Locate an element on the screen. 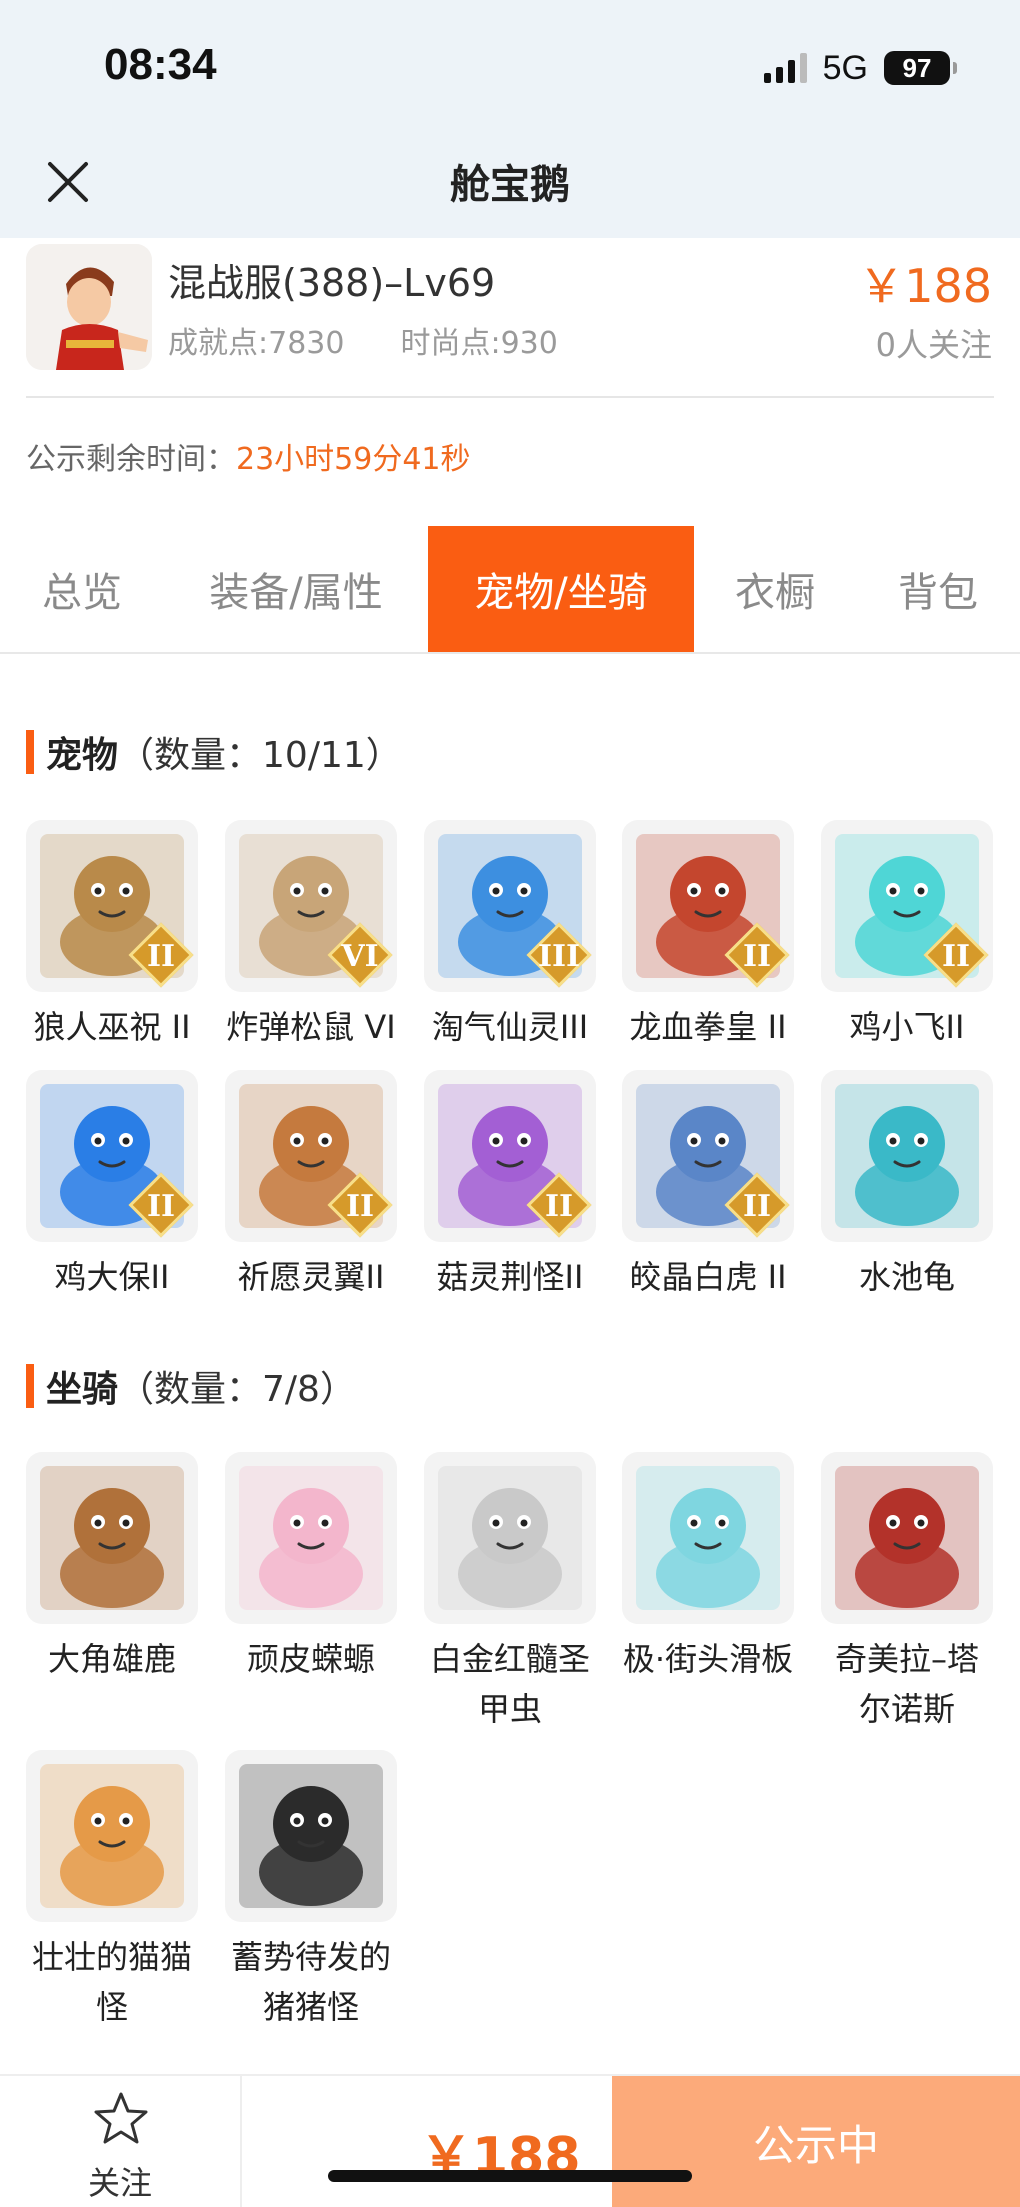  skateboard-mount-icon is located at coordinates (708, 1538).